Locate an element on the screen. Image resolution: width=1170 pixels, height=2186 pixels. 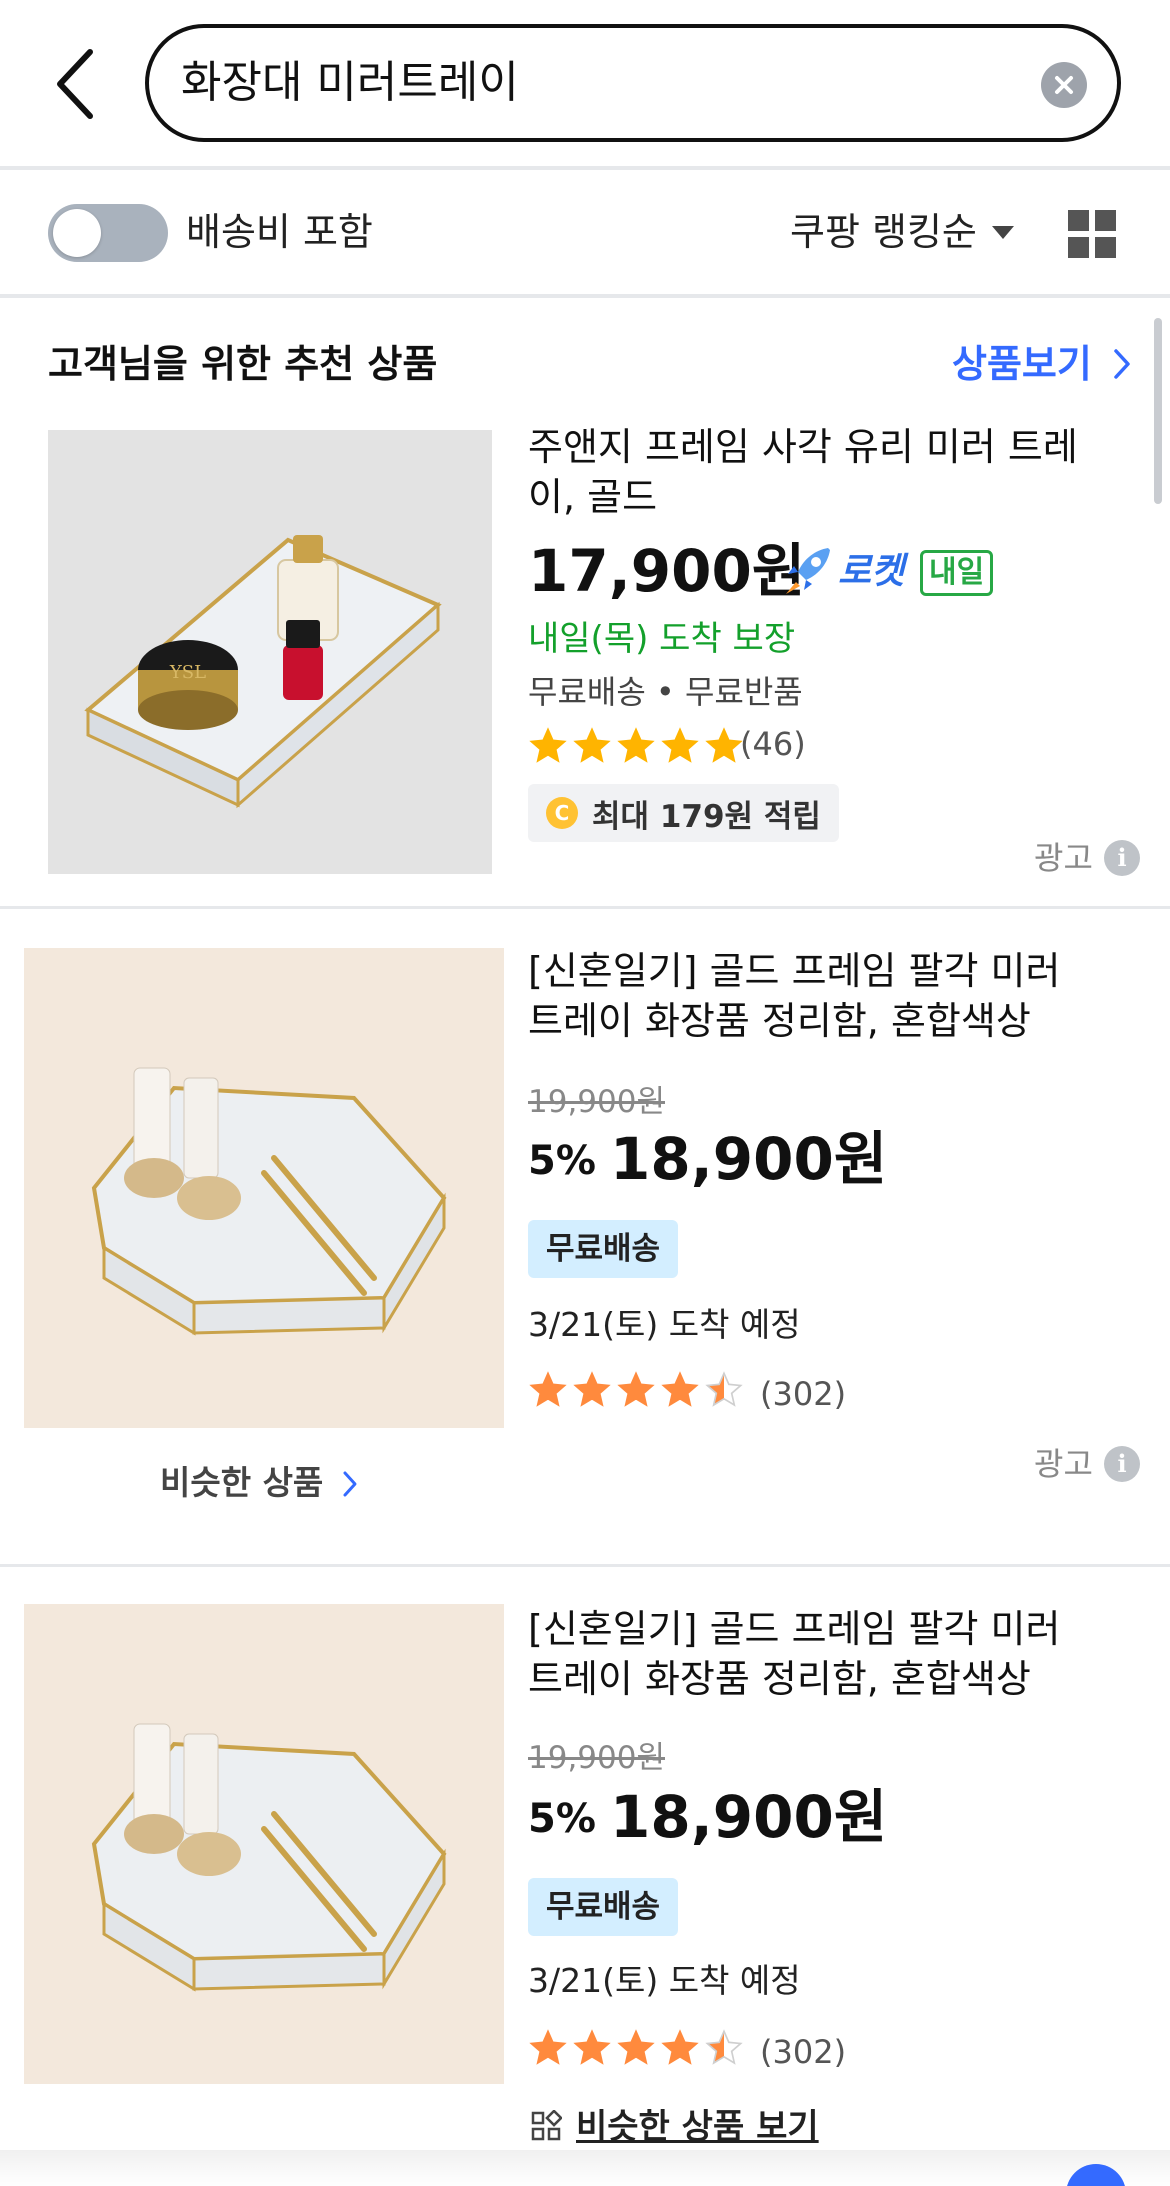
view-products-link: 상품보기 is located at coordinates (1022, 364).